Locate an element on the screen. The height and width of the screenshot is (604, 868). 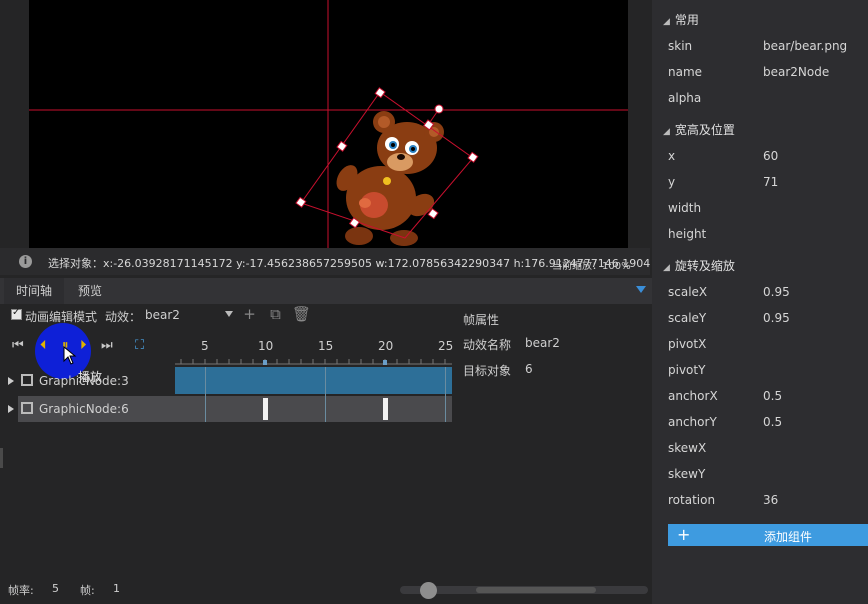
next-frame-icon: ⏵ is located at coordinates (83, 346).